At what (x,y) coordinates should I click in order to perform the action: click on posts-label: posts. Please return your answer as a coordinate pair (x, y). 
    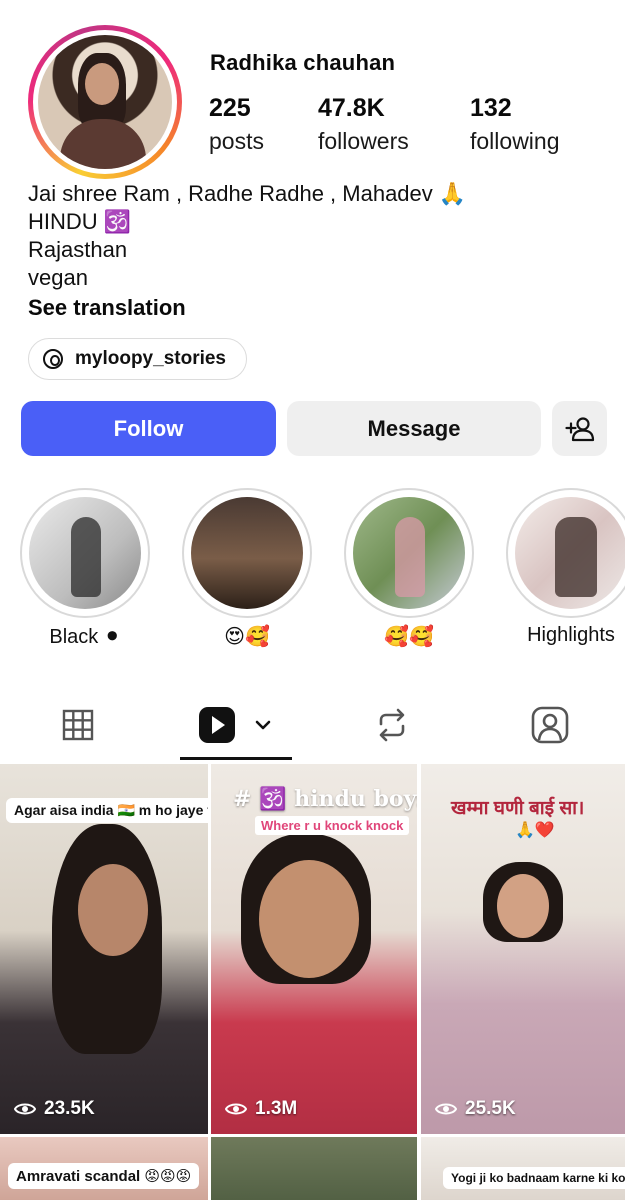
    Looking at the image, I should click on (236, 141).